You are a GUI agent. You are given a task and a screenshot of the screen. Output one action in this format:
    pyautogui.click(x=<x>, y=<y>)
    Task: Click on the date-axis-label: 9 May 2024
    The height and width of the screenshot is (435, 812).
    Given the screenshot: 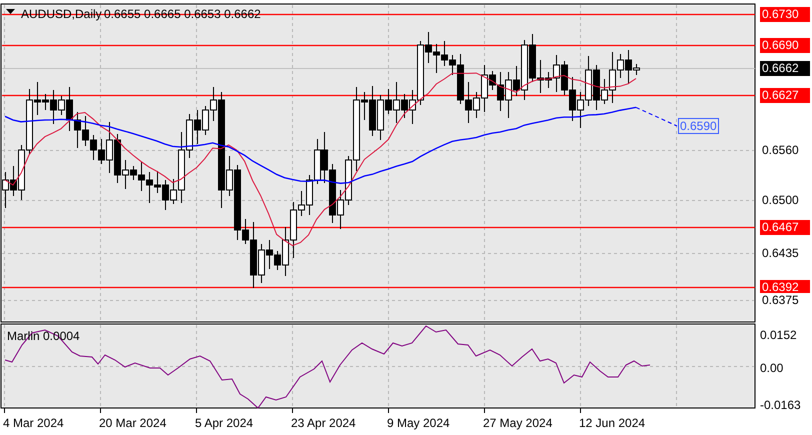 What is the action you would take?
    pyautogui.click(x=418, y=423)
    